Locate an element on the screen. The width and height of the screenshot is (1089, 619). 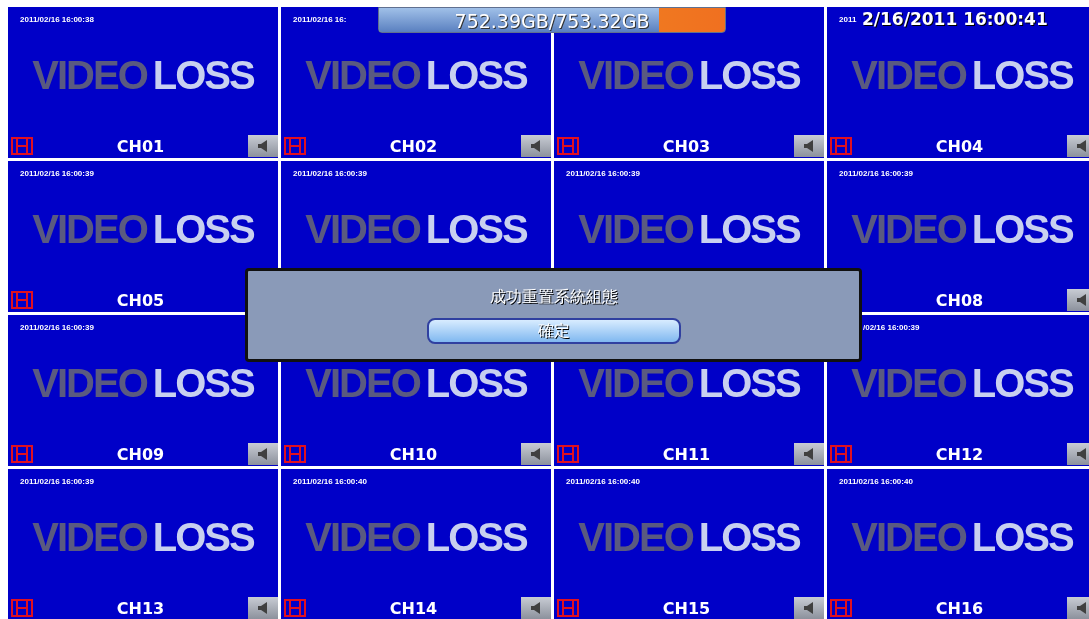
channel-label: CH16 is located at coordinates (959, 608).